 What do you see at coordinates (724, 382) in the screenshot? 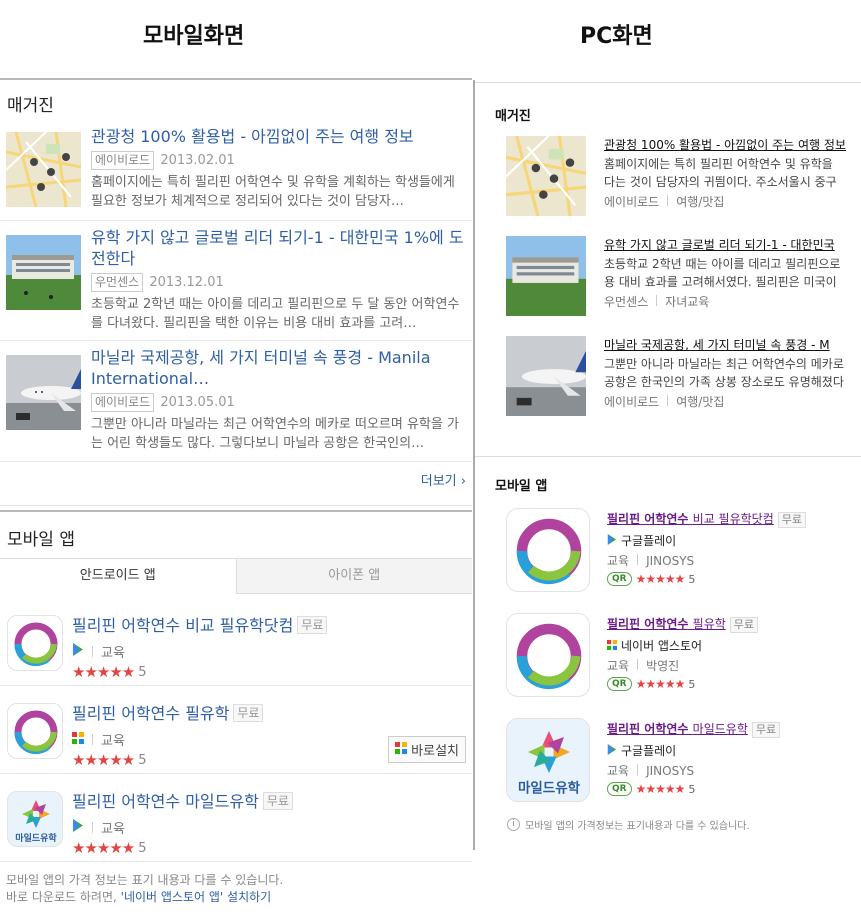
I see `article-description-line: 공항은 한국인의 가족 상봉 장소로도 유명해졌다` at bounding box center [724, 382].